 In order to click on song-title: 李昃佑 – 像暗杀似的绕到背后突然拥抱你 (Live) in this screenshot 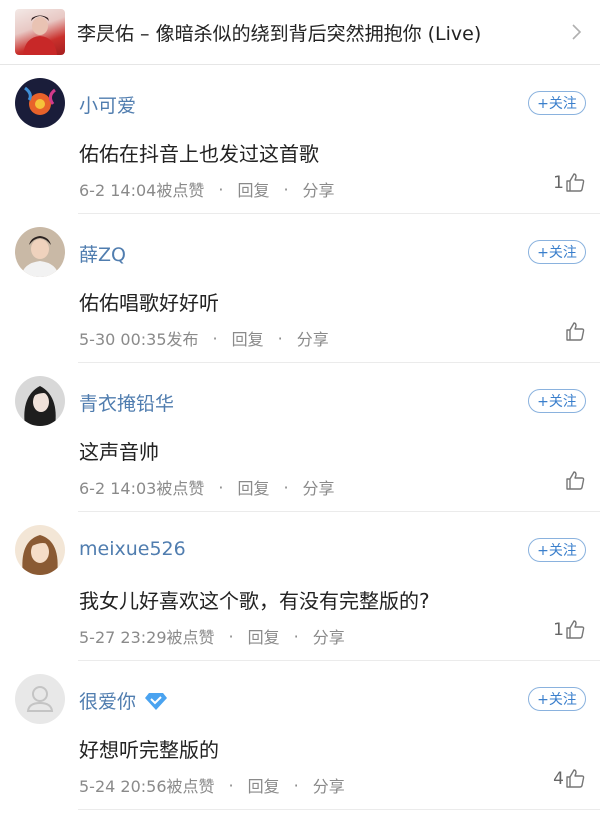, I will do `click(279, 34)`.